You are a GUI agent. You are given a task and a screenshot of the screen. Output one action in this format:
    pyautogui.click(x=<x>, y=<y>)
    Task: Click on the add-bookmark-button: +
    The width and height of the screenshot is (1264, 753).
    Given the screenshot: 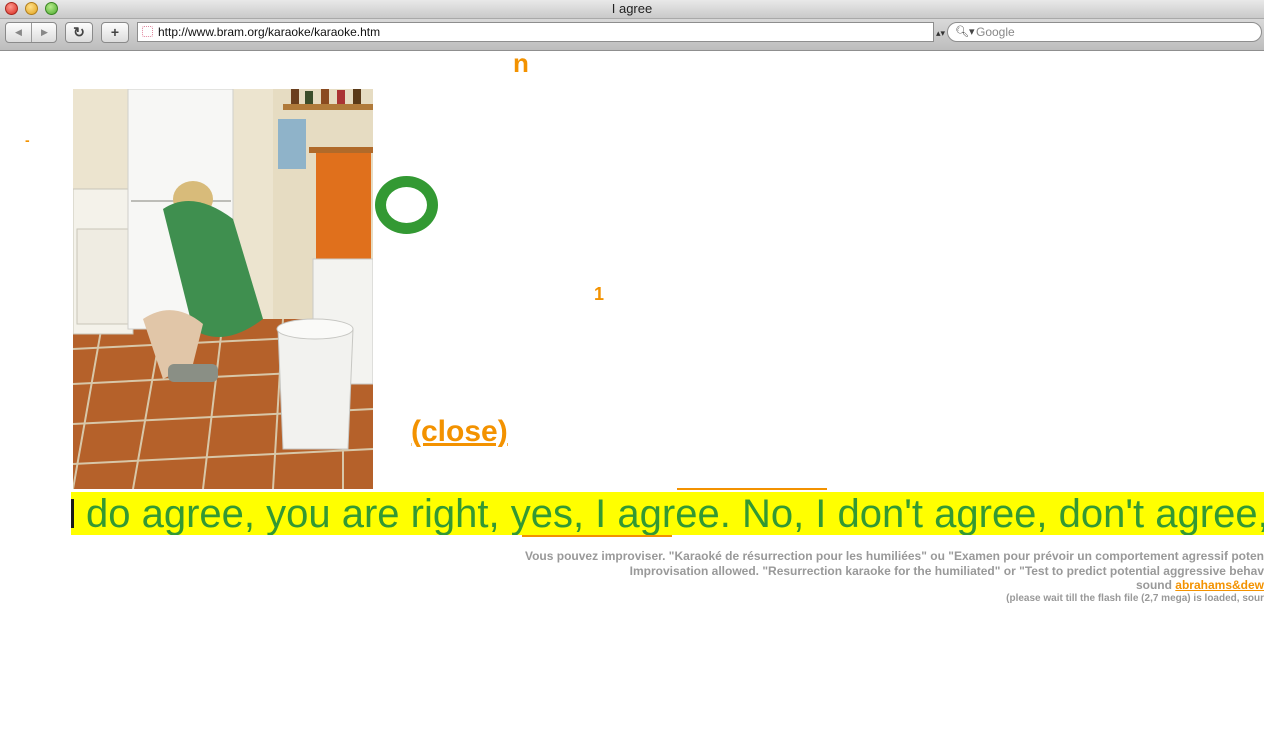 What is the action you would take?
    pyautogui.click(x=115, y=32)
    